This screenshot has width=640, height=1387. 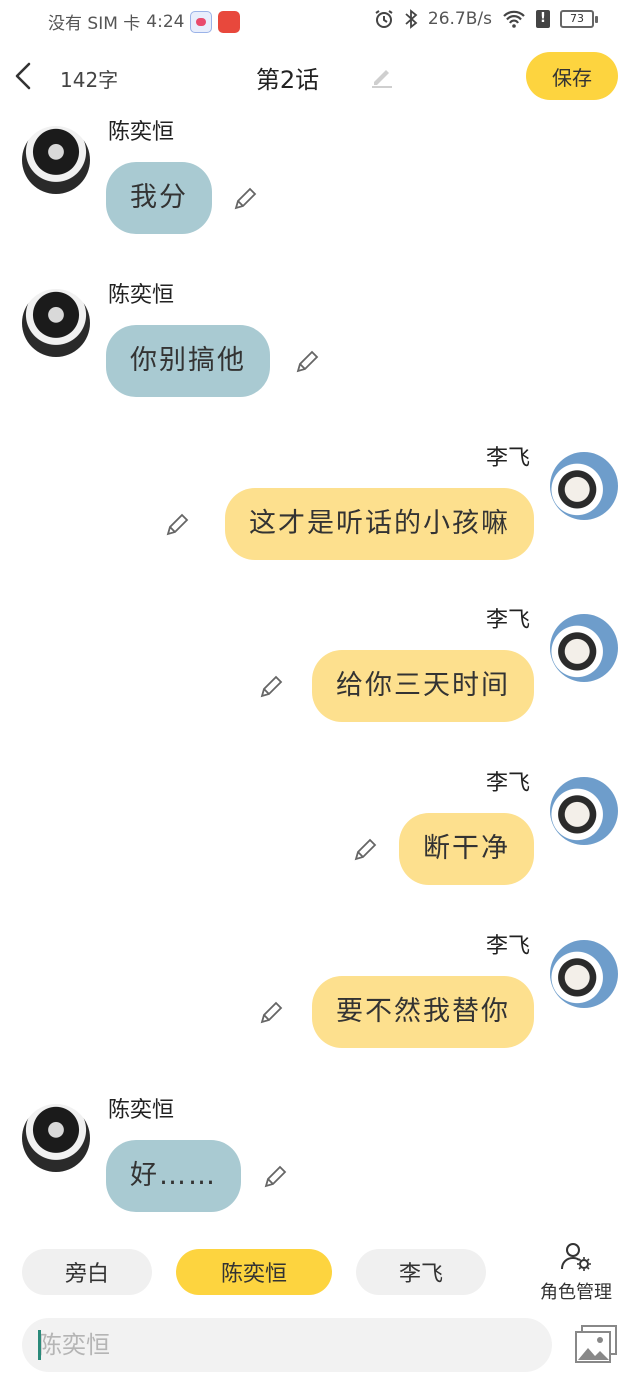 I want to click on image-icon, so click(x=596, y=1344).